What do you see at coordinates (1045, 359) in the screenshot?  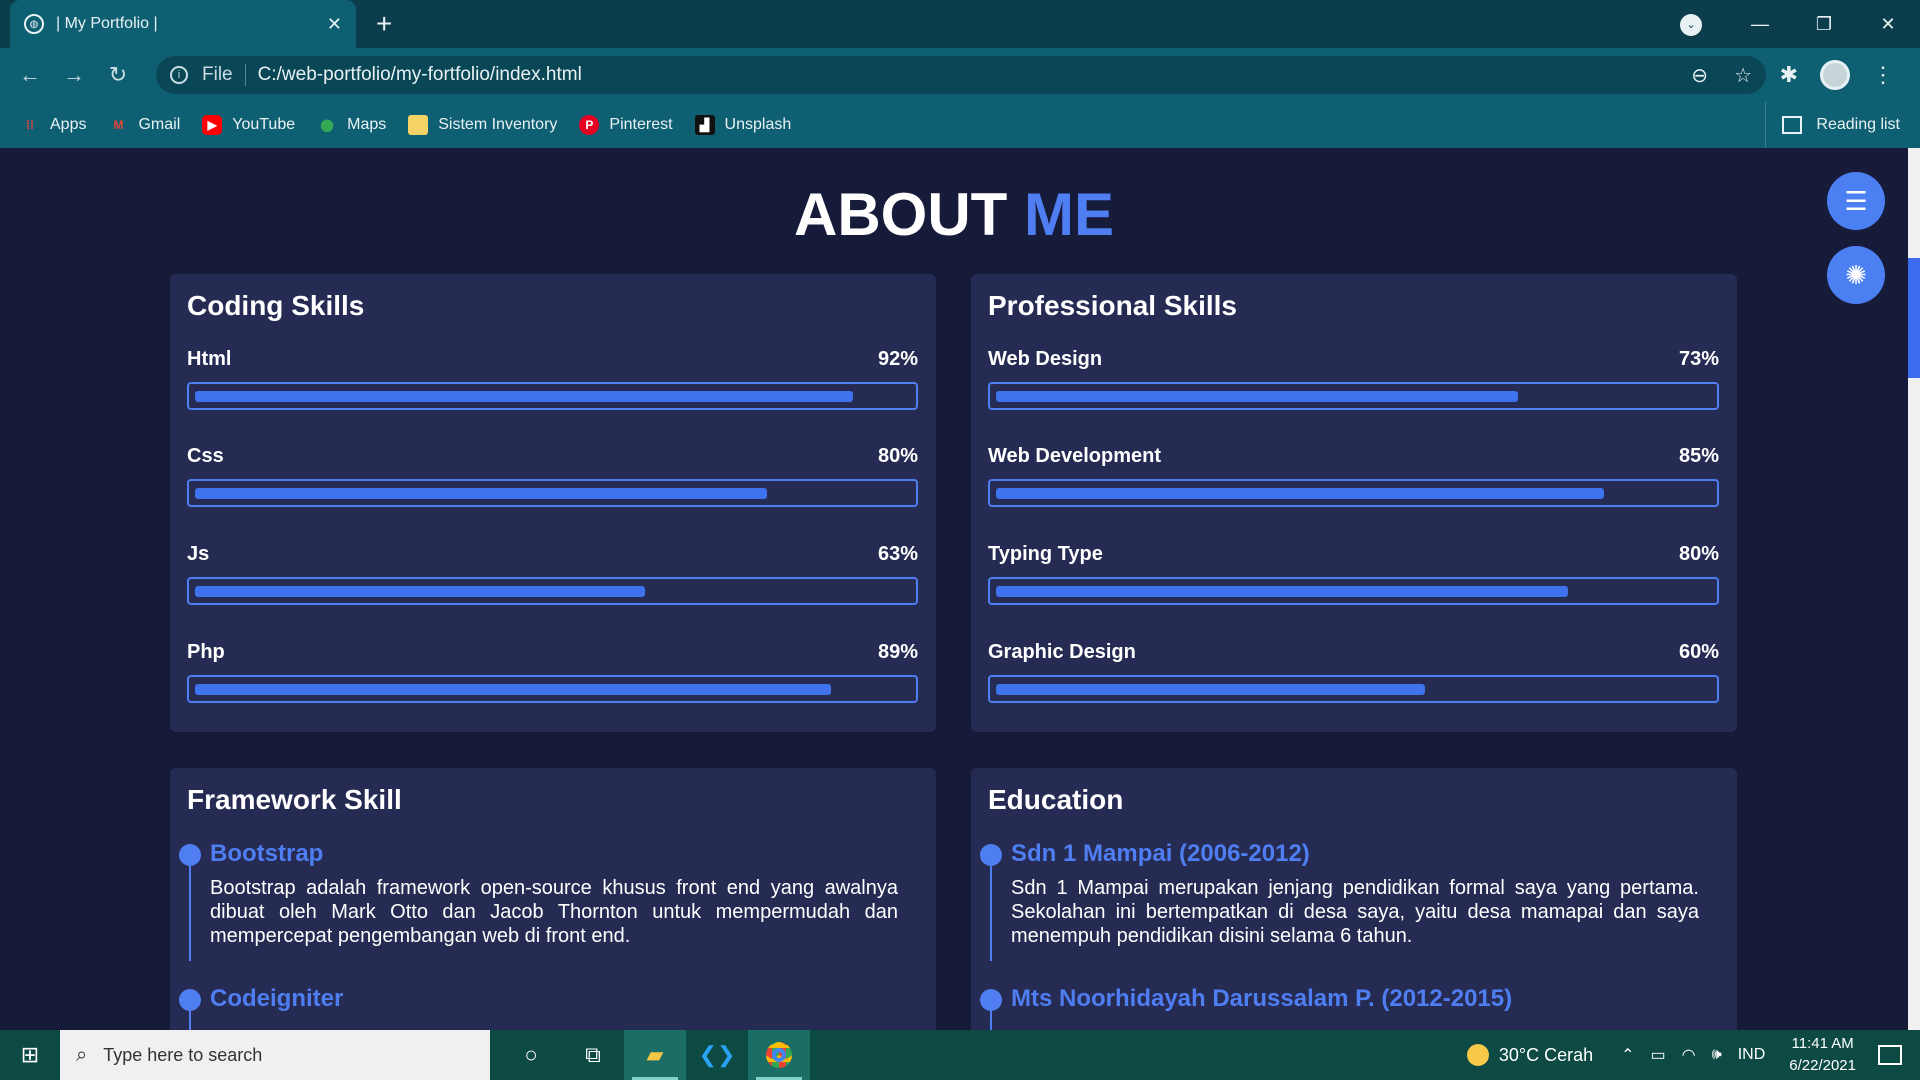 I see `skill-name: Web Design` at bounding box center [1045, 359].